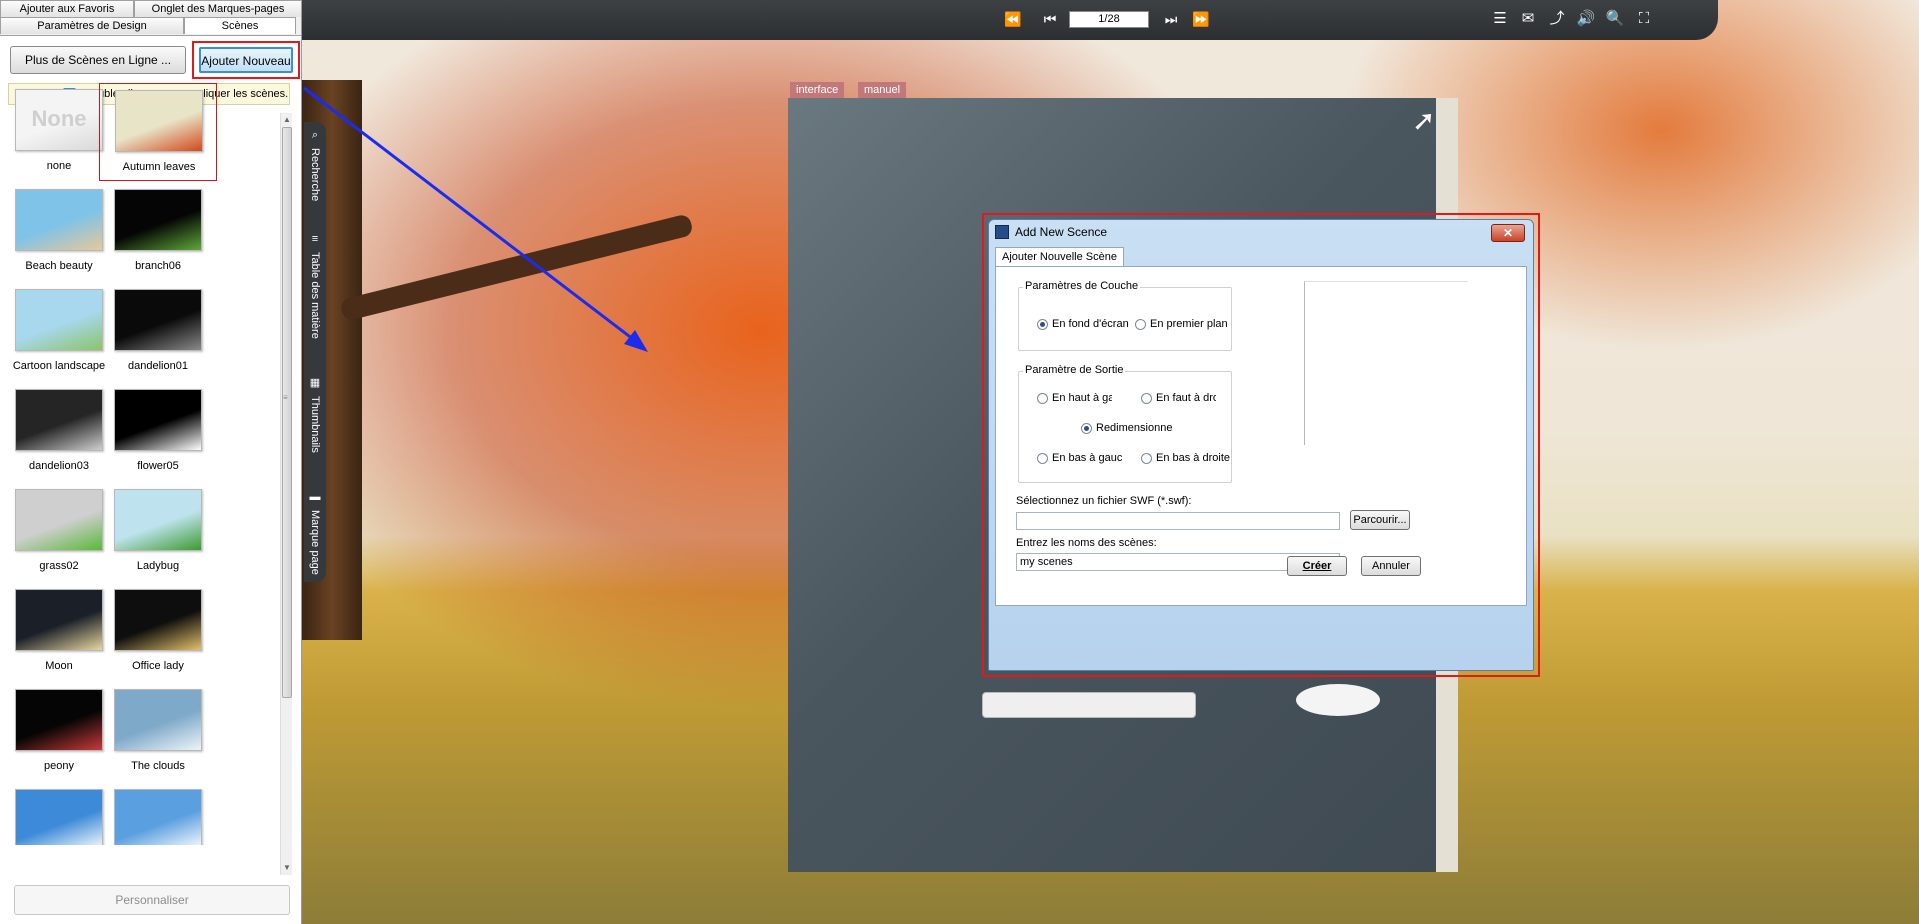 Image resolution: width=1919 pixels, height=924 pixels. What do you see at coordinates (1082, 398) in the screenshot?
I see `radio-top-left-label: En haut à ga` at bounding box center [1082, 398].